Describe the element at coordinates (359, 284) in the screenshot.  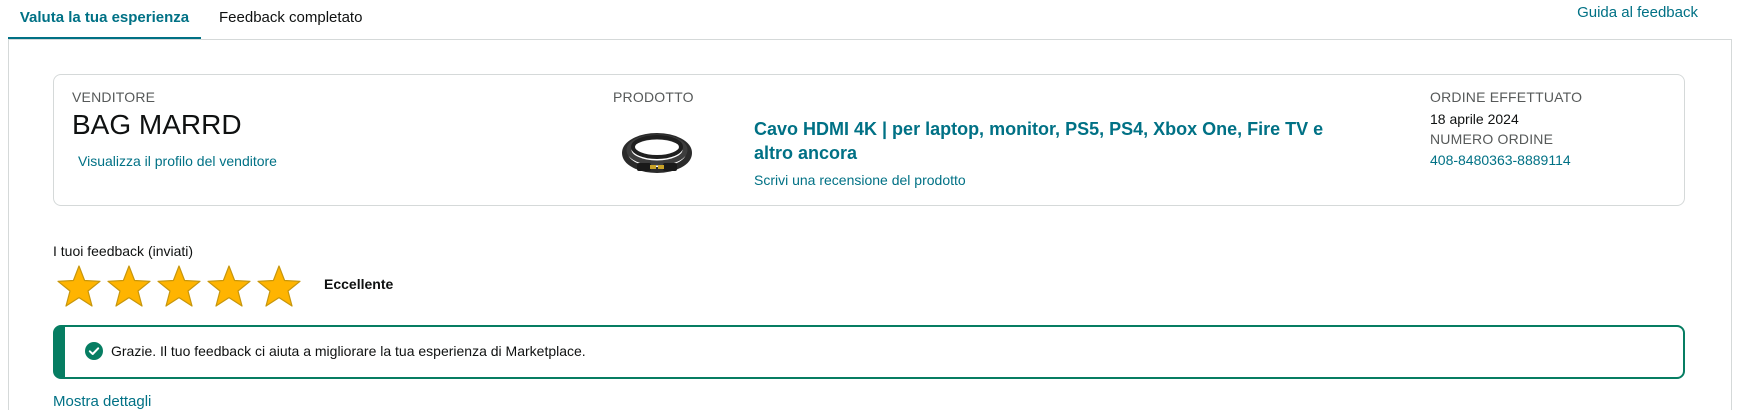
I see `rating-text: Eccellente` at that location.